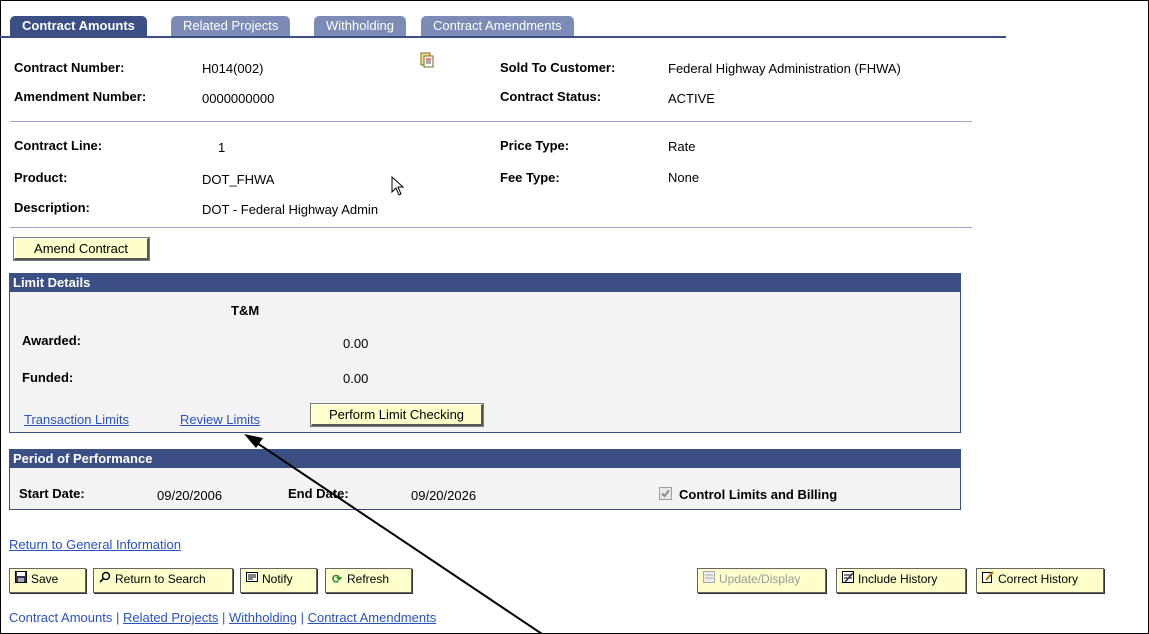 This screenshot has width=1149, height=634. Describe the element at coordinates (105, 579) in the screenshot. I see `search-icon` at that location.